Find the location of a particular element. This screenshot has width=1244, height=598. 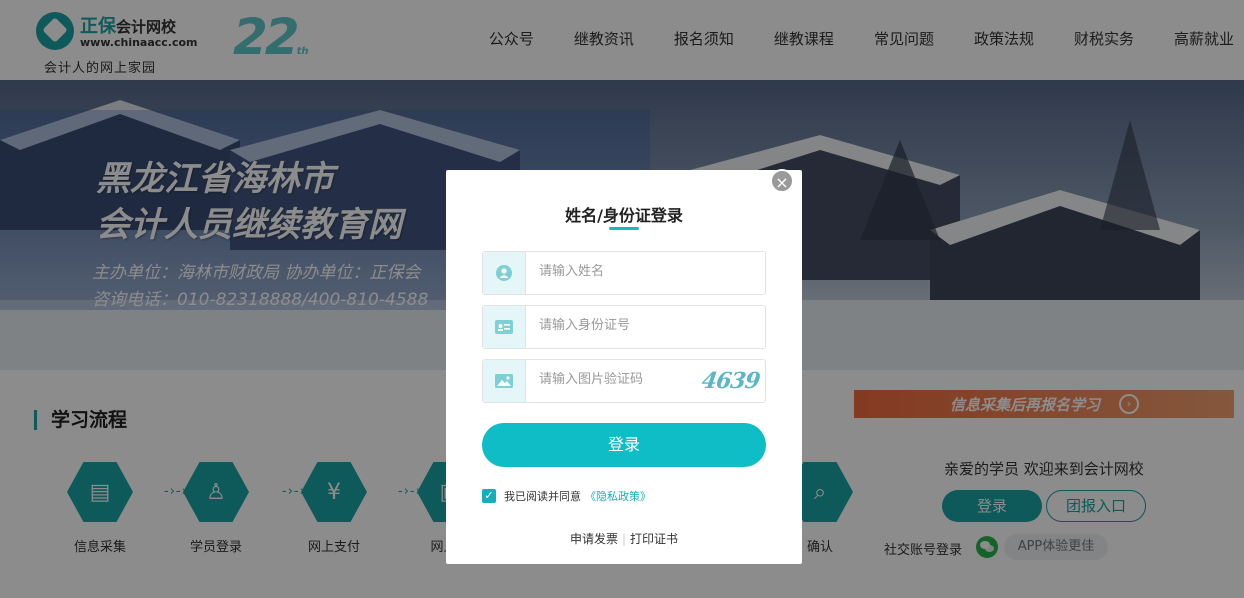

user-icon is located at coordinates (504, 273).